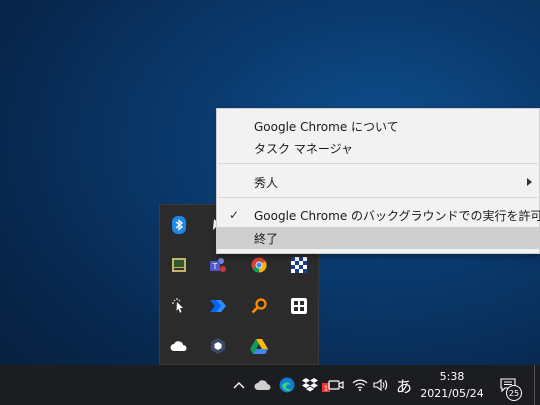 The image size is (540, 405). What do you see at coordinates (239, 385) in the screenshot?
I see `show-hidden-icons-chevron-icon` at bounding box center [239, 385].